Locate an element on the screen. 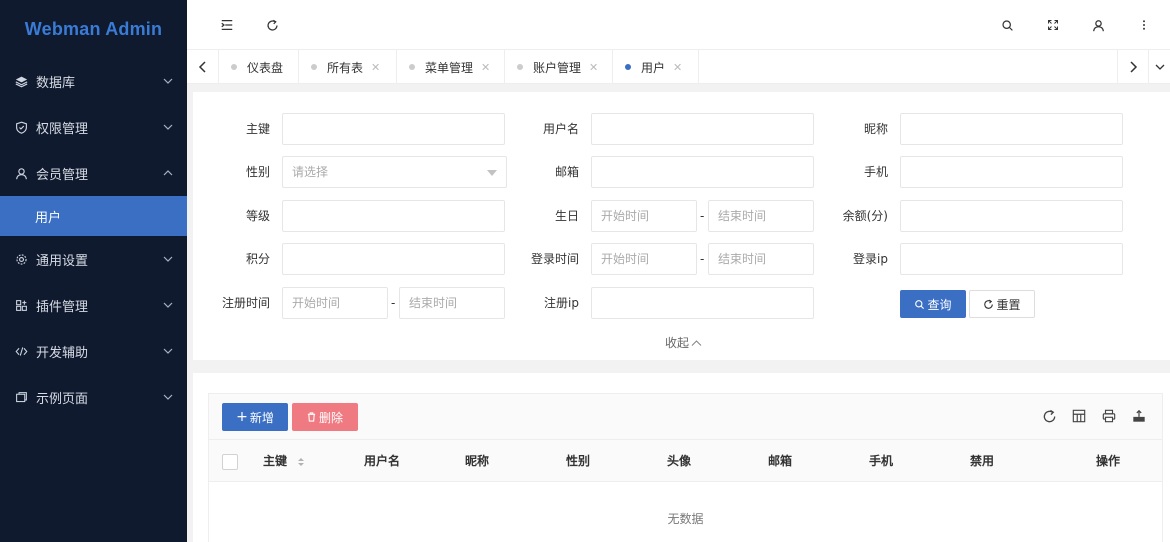 This screenshot has width=1170, height=542. field-label-mobile: 手机 is located at coordinates (875, 172).